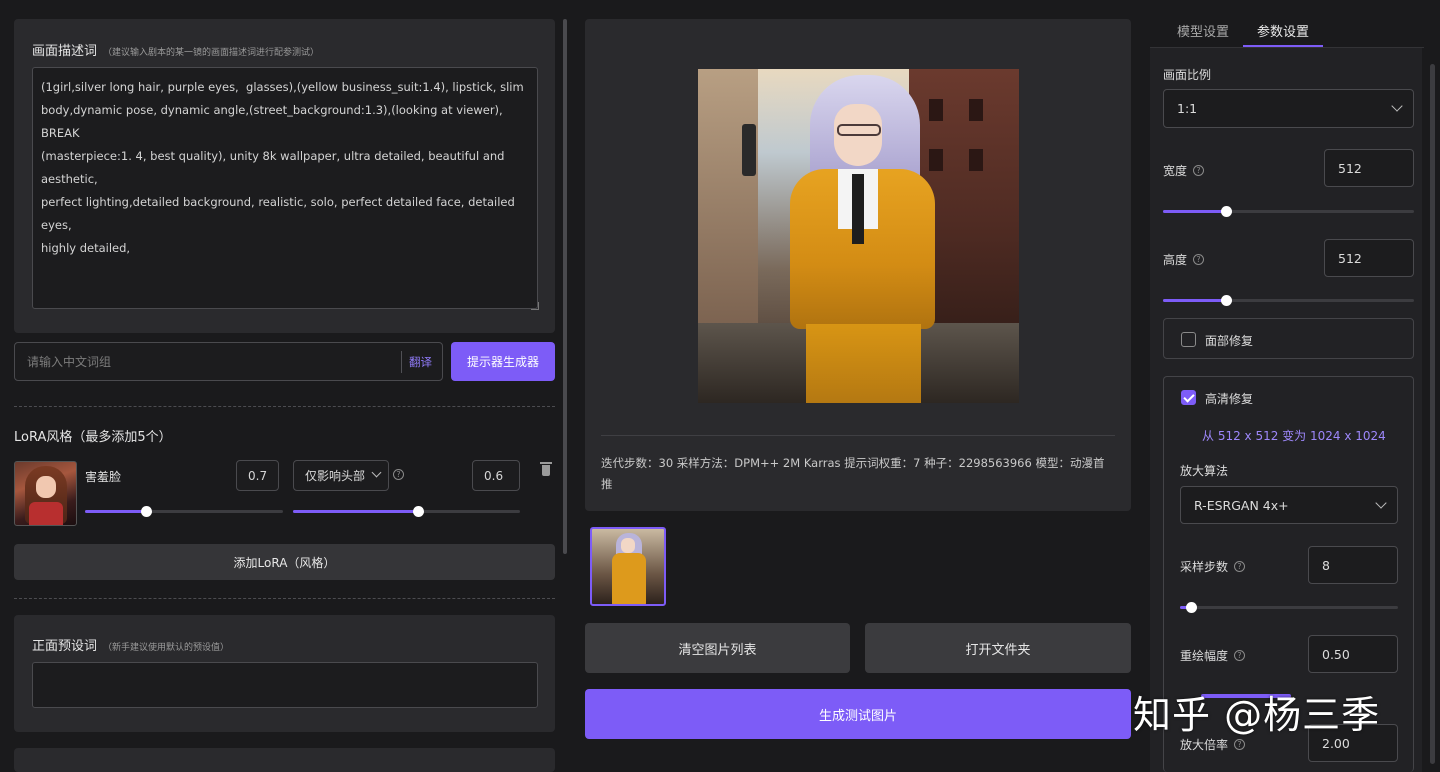 This screenshot has width=1440, height=772. I want to click on input-divider, so click(401, 362).